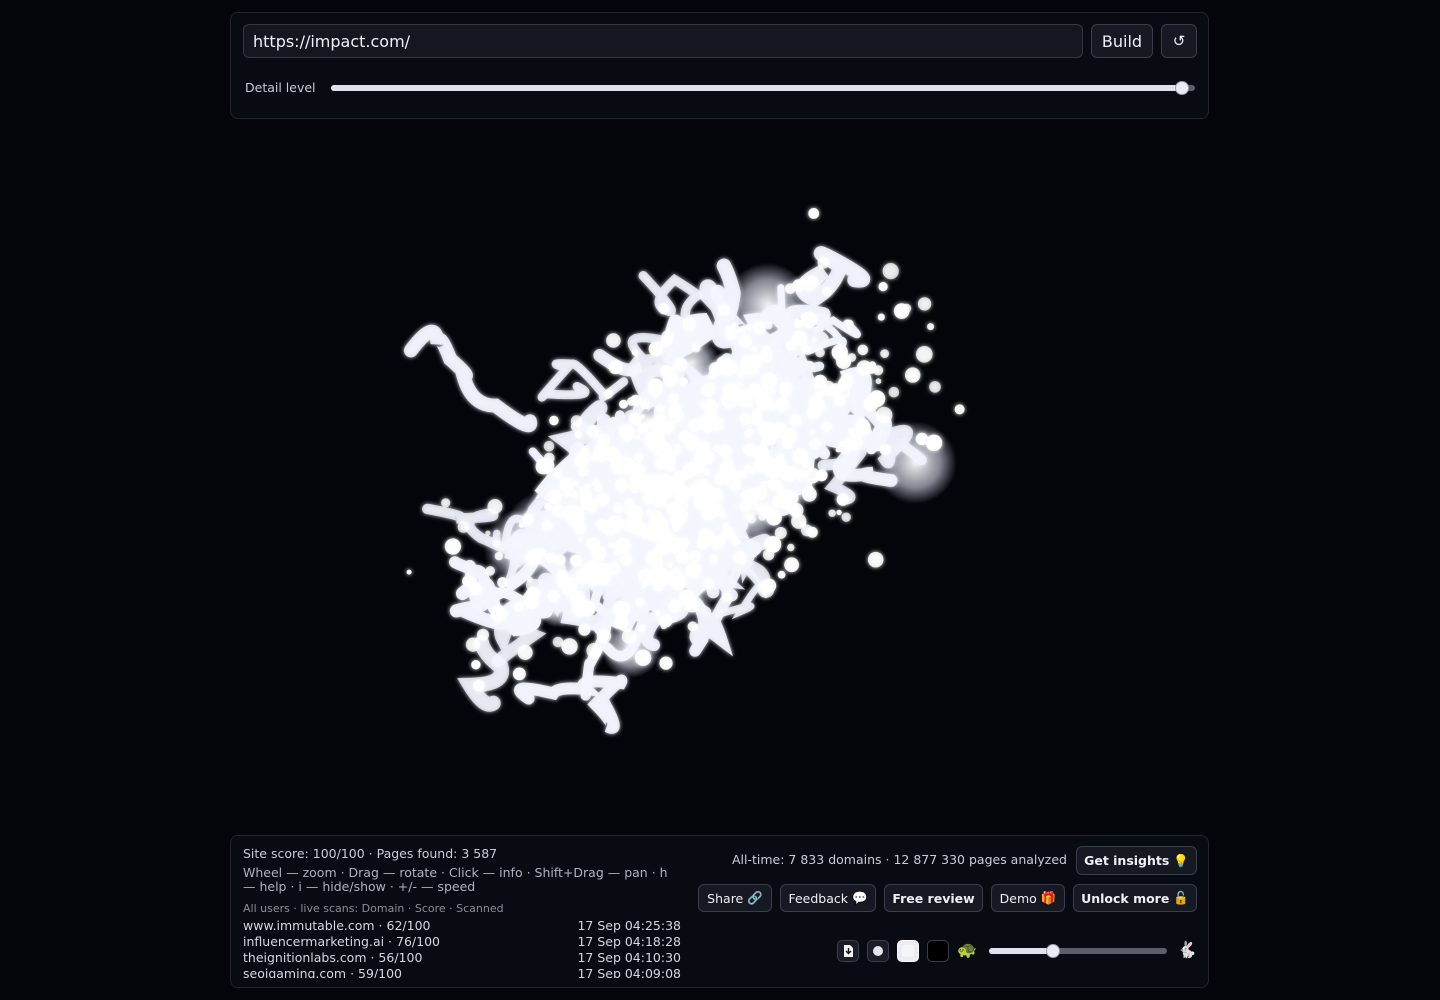  Describe the element at coordinates (828, 898) in the screenshot. I see `feedback-button: Feedback 💬` at that location.